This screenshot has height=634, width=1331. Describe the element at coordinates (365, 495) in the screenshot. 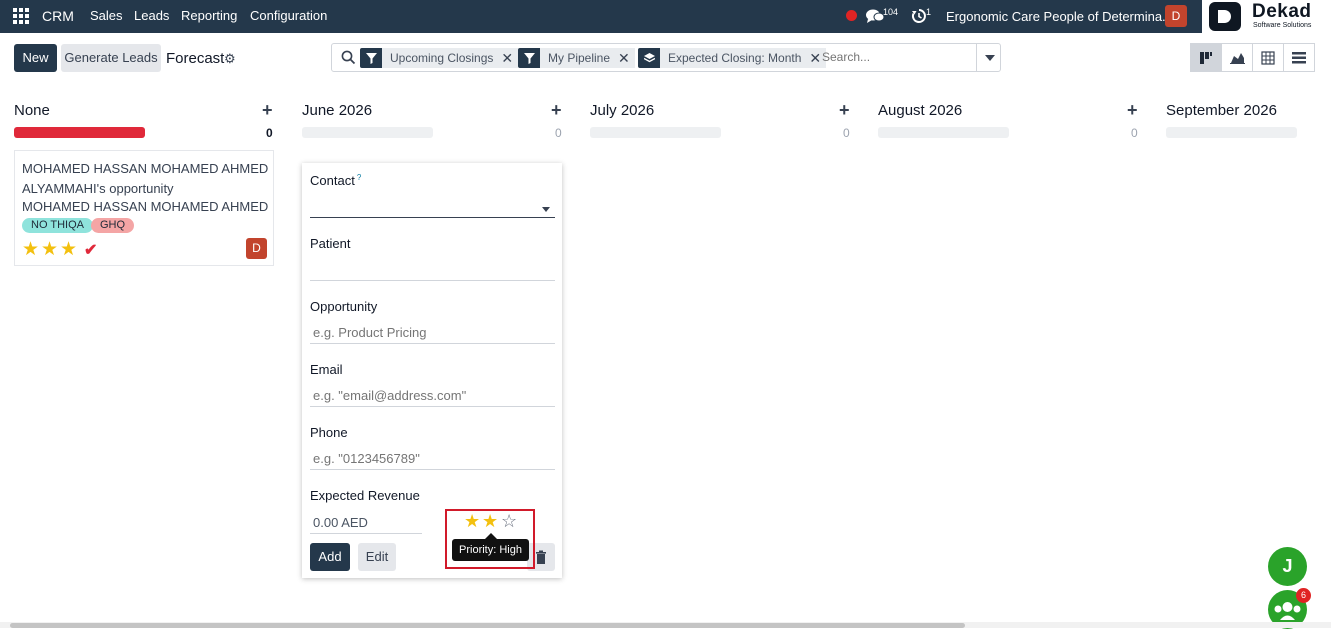

I see `expected-revenue-label: Expected Revenue` at that location.